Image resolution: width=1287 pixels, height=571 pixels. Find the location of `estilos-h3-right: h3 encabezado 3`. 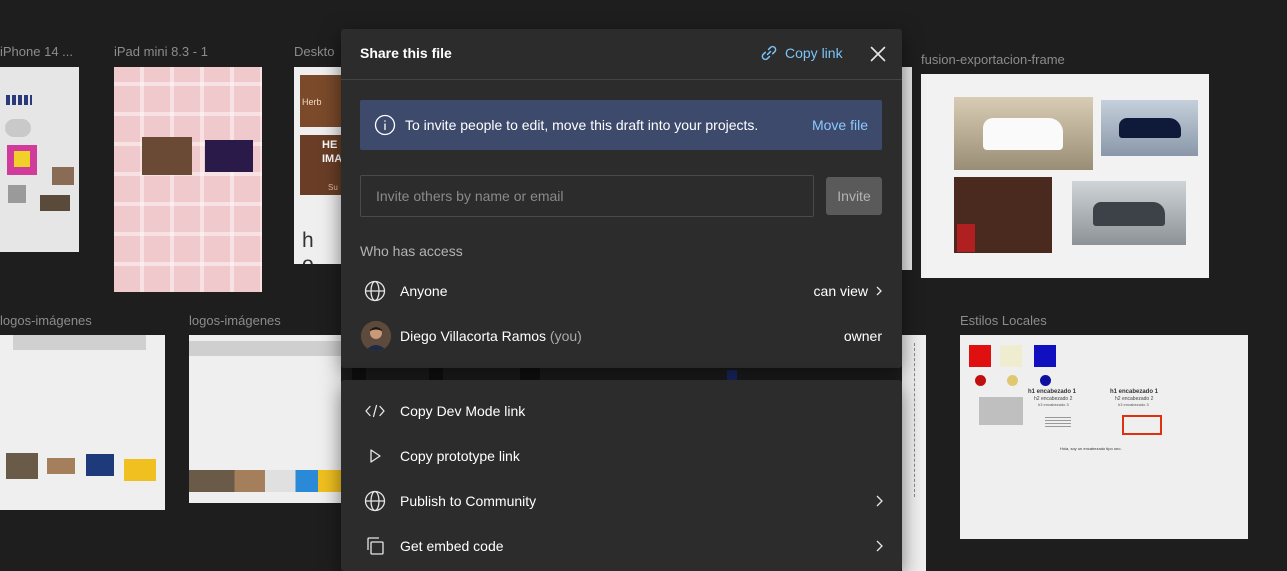

estilos-h3-right: h3 encabezado 3 is located at coordinates (1133, 404).